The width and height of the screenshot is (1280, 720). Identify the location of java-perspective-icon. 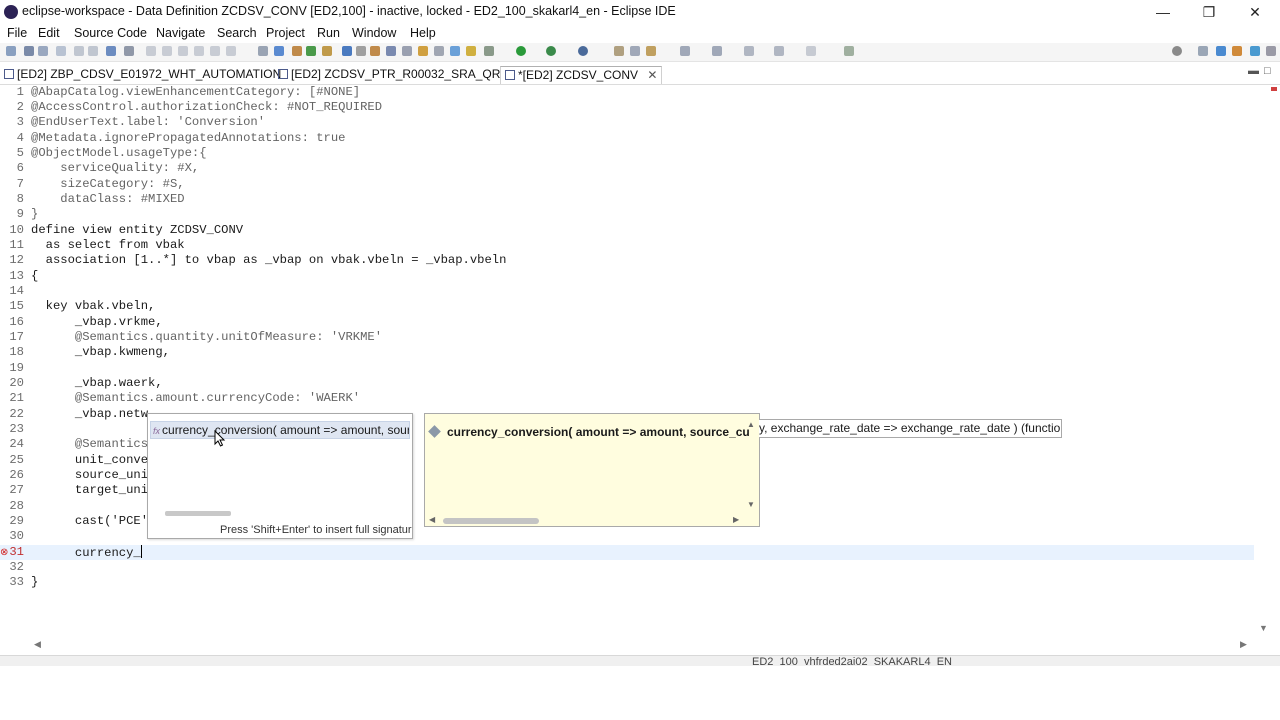
(1255, 51).